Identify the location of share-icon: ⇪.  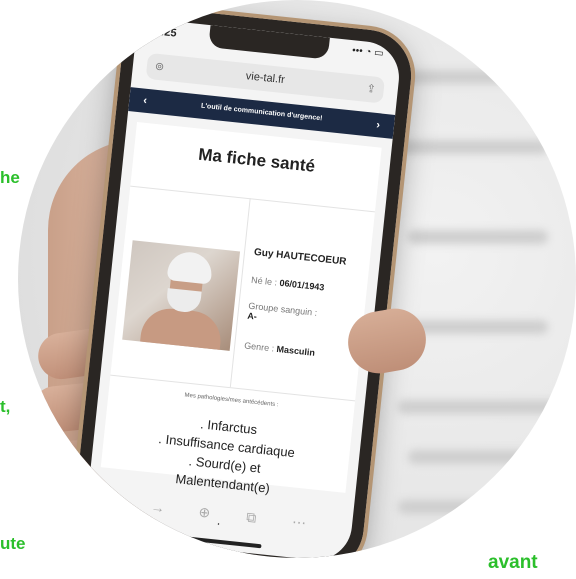
(371, 89).